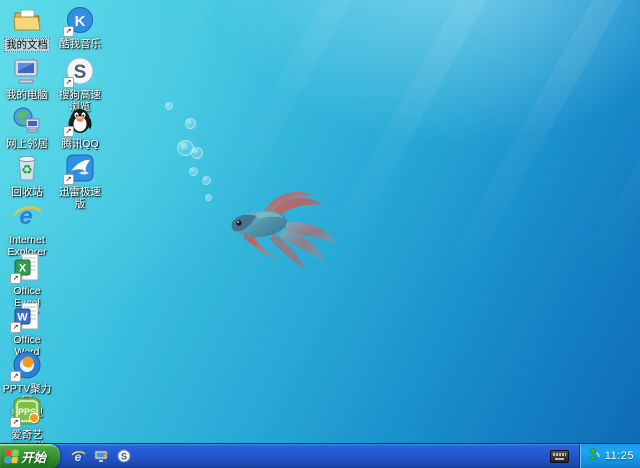  Describe the element at coordinates (26, 316) in the screenshot. I see `office-word-icon: W ↗` at that location.